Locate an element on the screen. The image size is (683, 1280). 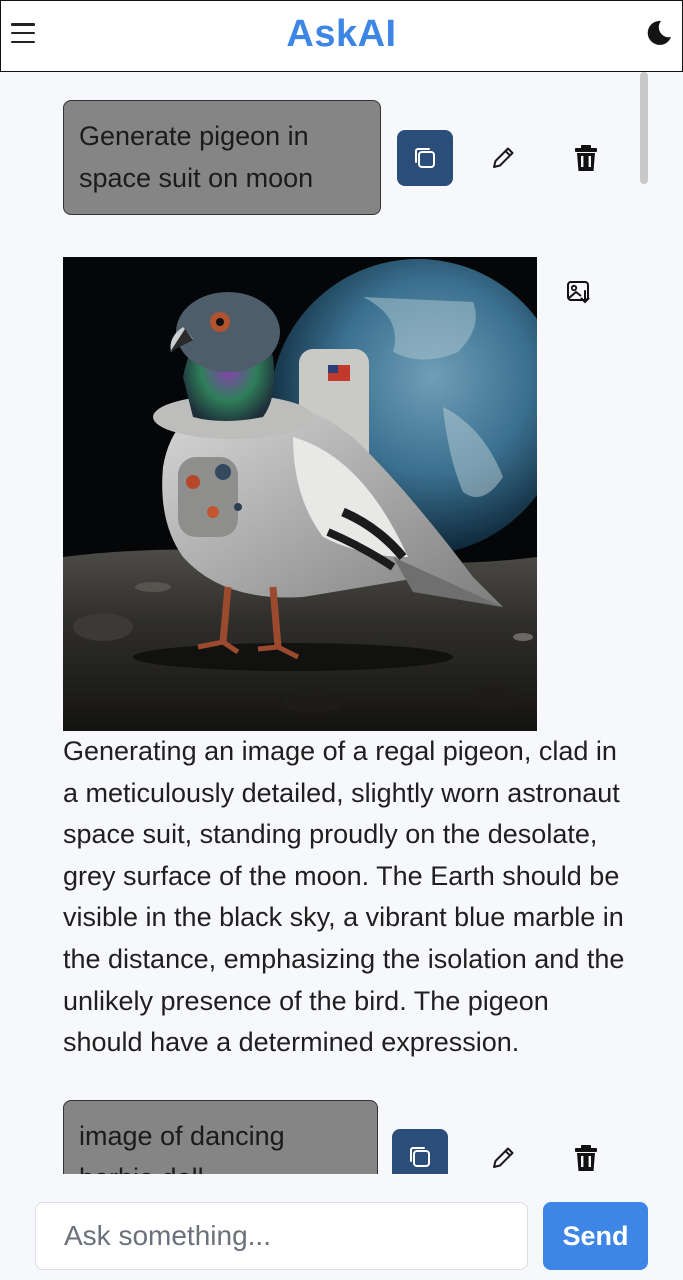
download-image-button is located at coordinates (579, 292).